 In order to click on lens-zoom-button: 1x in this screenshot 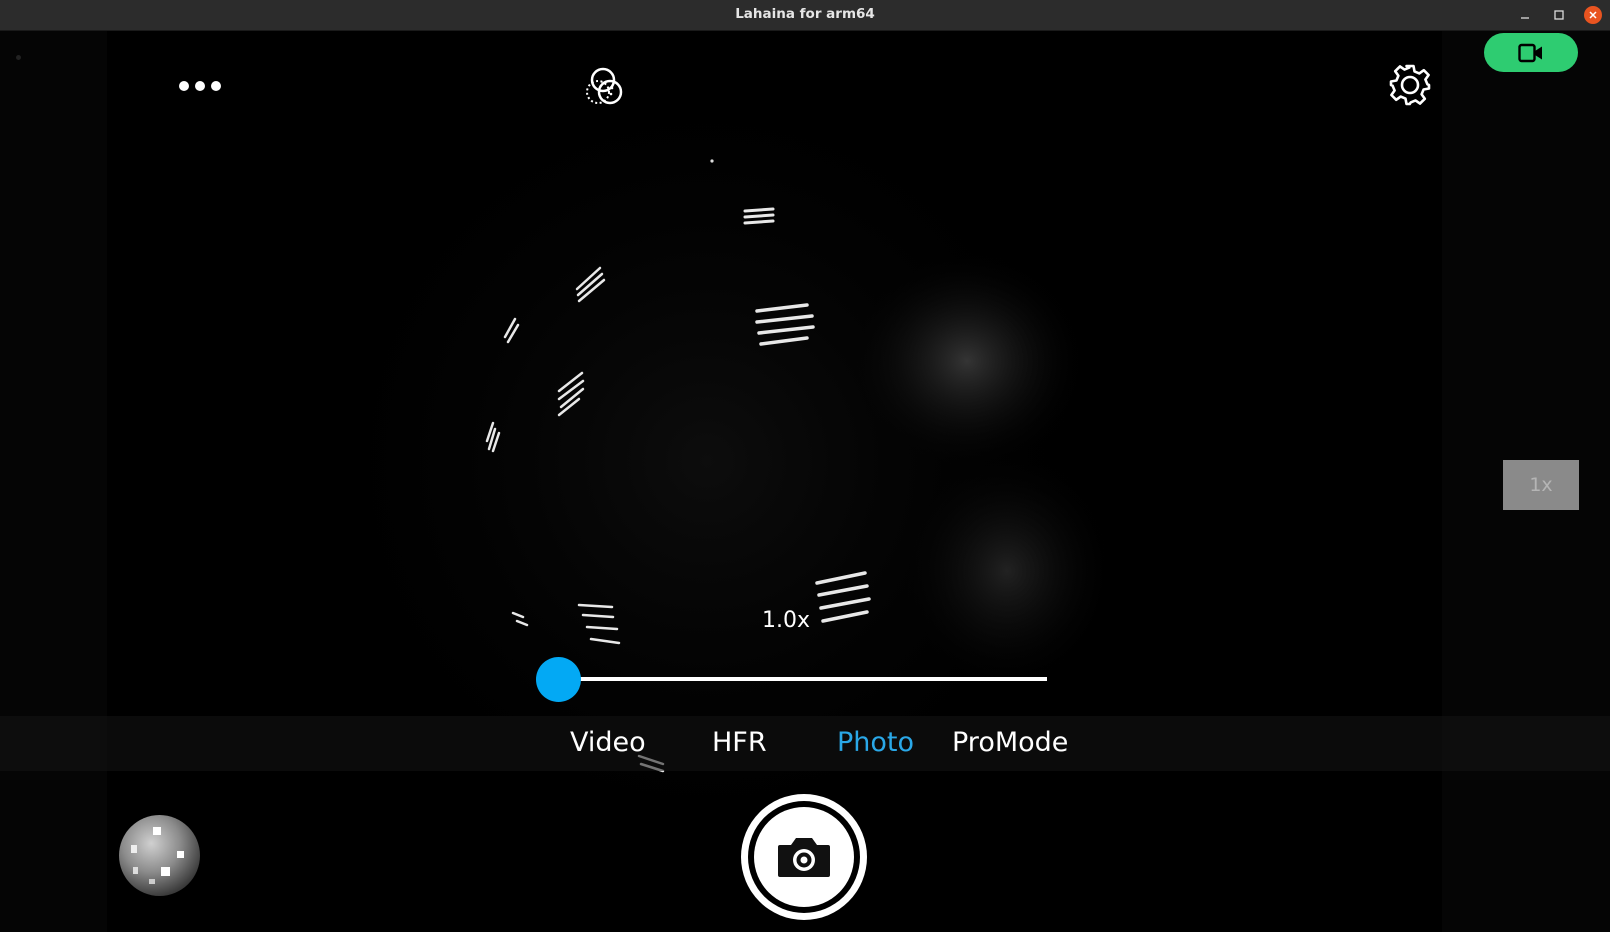, I will do `click(1541, 485)`.